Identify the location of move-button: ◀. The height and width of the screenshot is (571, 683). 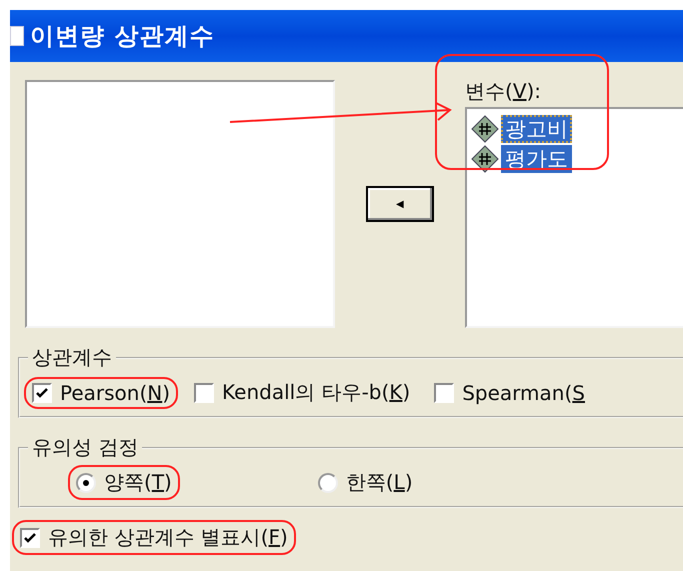
(400, 204).